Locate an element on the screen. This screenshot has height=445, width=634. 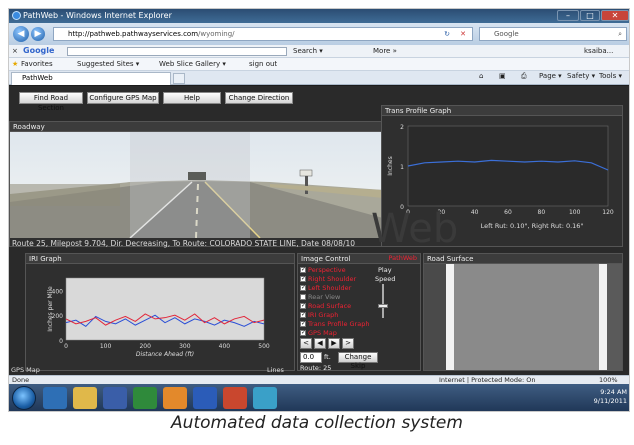
close-toolbar-icon: × is located at coordinates (15, 51).